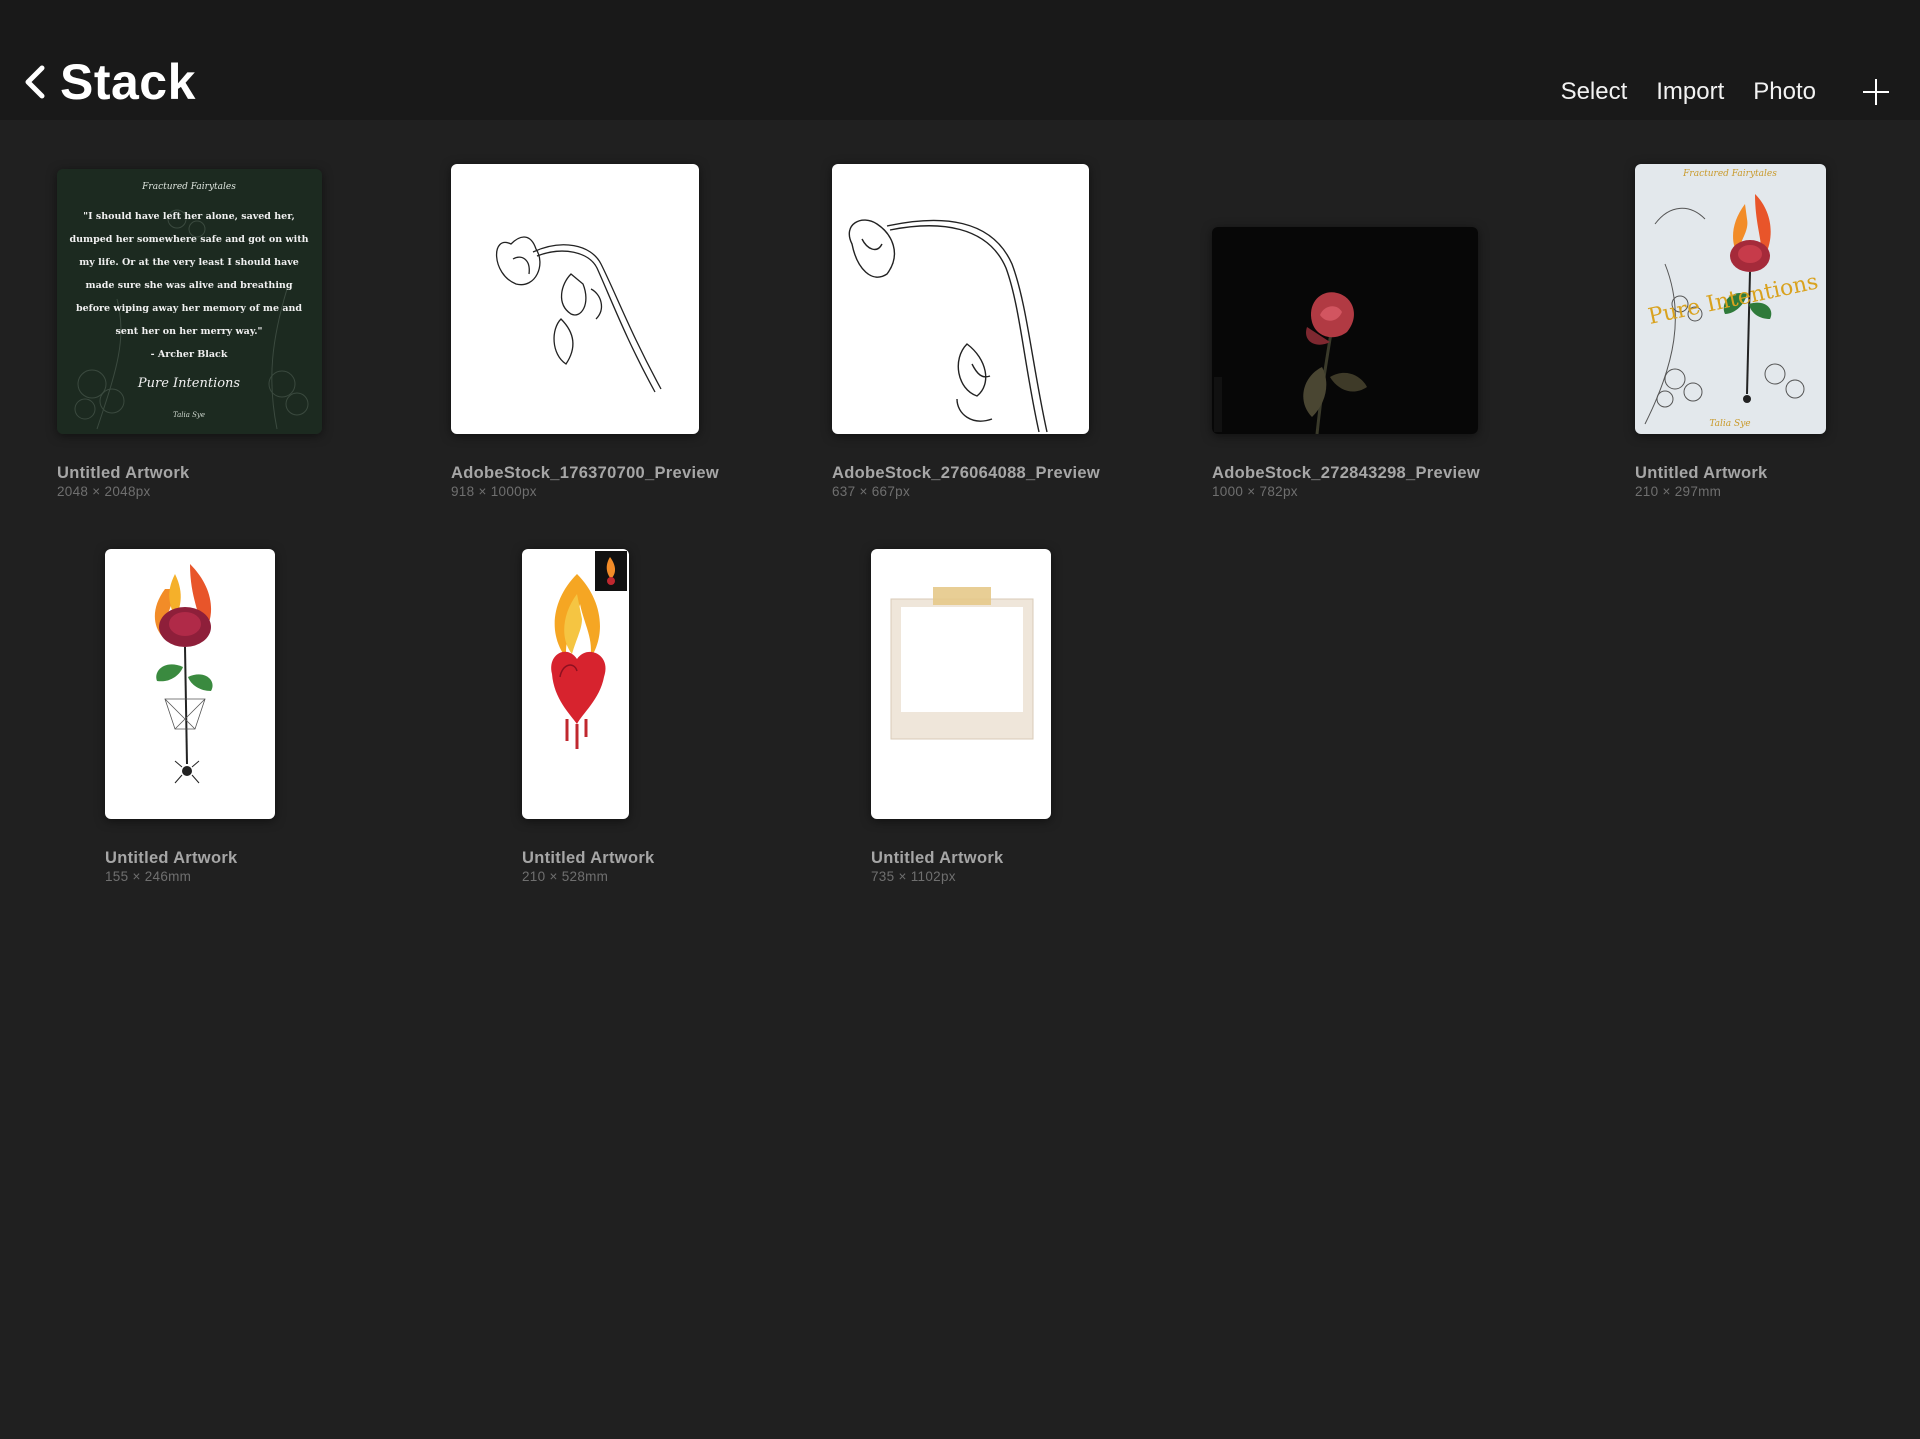 The height and width of the screenshot is (1439, 1920). I want to click on quote-book-title: Pure Intentions, so click(189, 383).